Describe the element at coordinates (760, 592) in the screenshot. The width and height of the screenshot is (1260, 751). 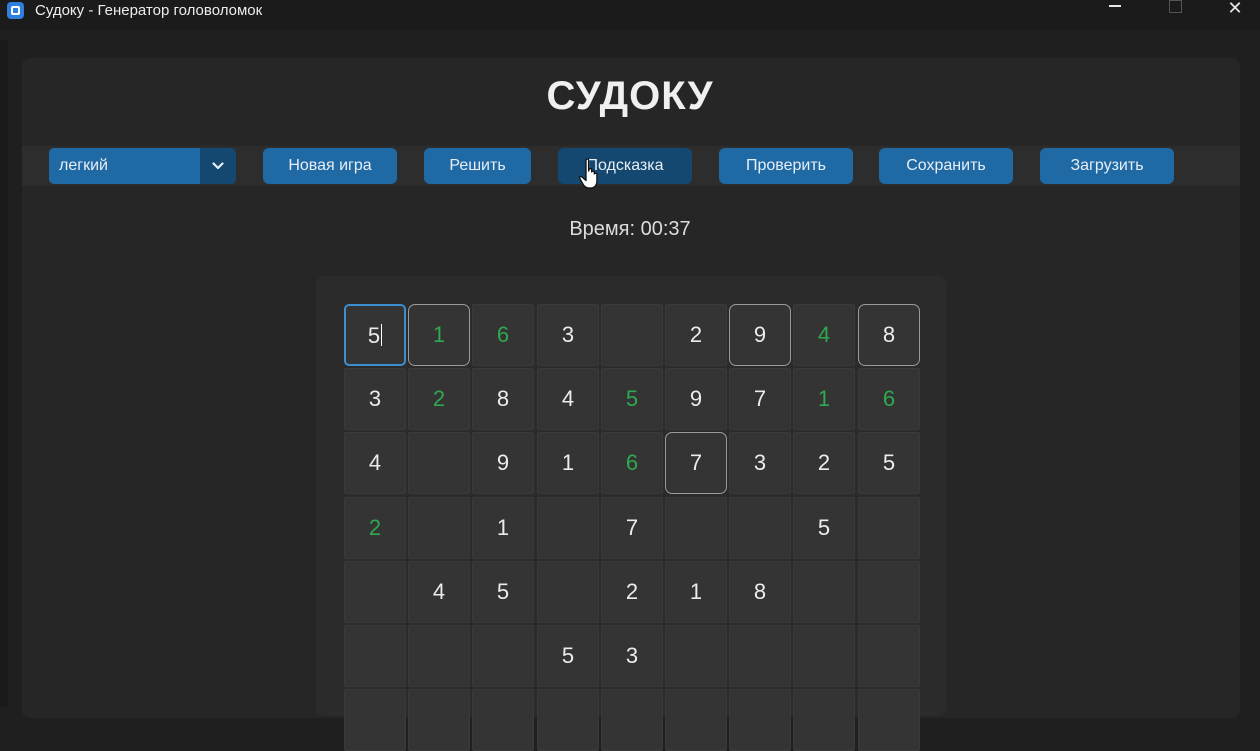
I see `sudoku-cell-r5-c7: 8` at that location.